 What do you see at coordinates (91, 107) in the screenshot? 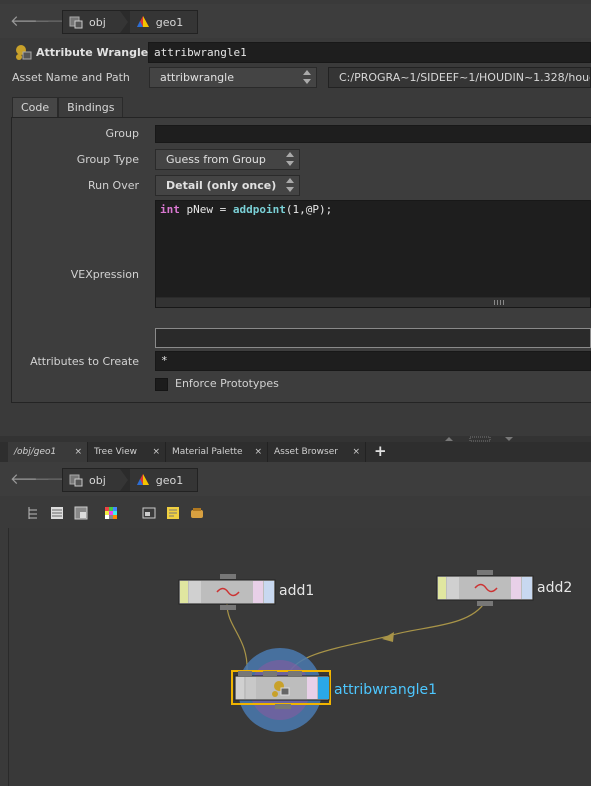
I see `tab-bindings: Bindings` at bounding box center [91, 107].